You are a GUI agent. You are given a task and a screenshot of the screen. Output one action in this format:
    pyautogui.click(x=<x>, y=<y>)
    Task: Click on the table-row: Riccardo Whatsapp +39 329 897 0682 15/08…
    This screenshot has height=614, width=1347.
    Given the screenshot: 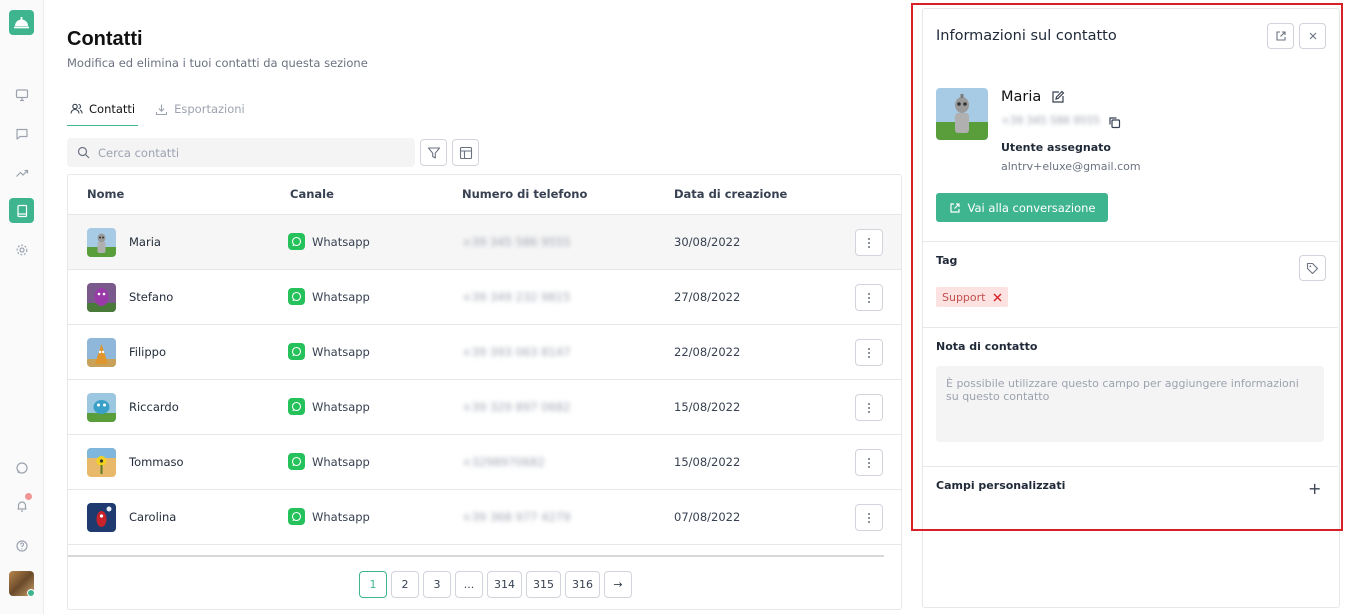 What is the action you would take?
    pyautogui.click(x=484, y=406)
    